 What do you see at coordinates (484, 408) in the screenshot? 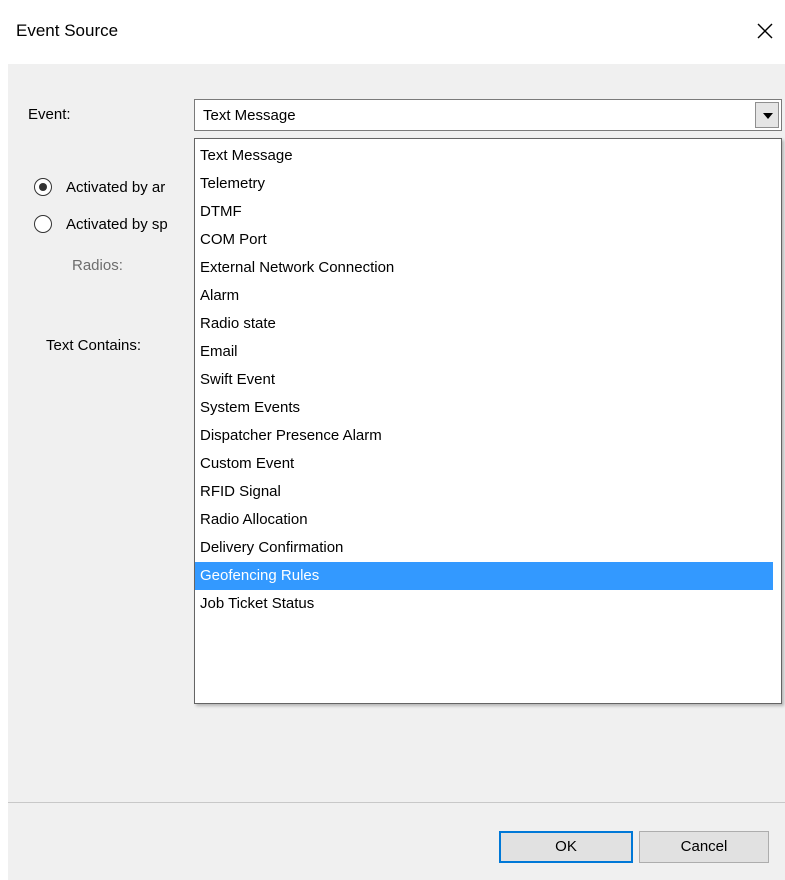
I see `dropdown-option-system-events: System Events` at bounding box center [484, 408].